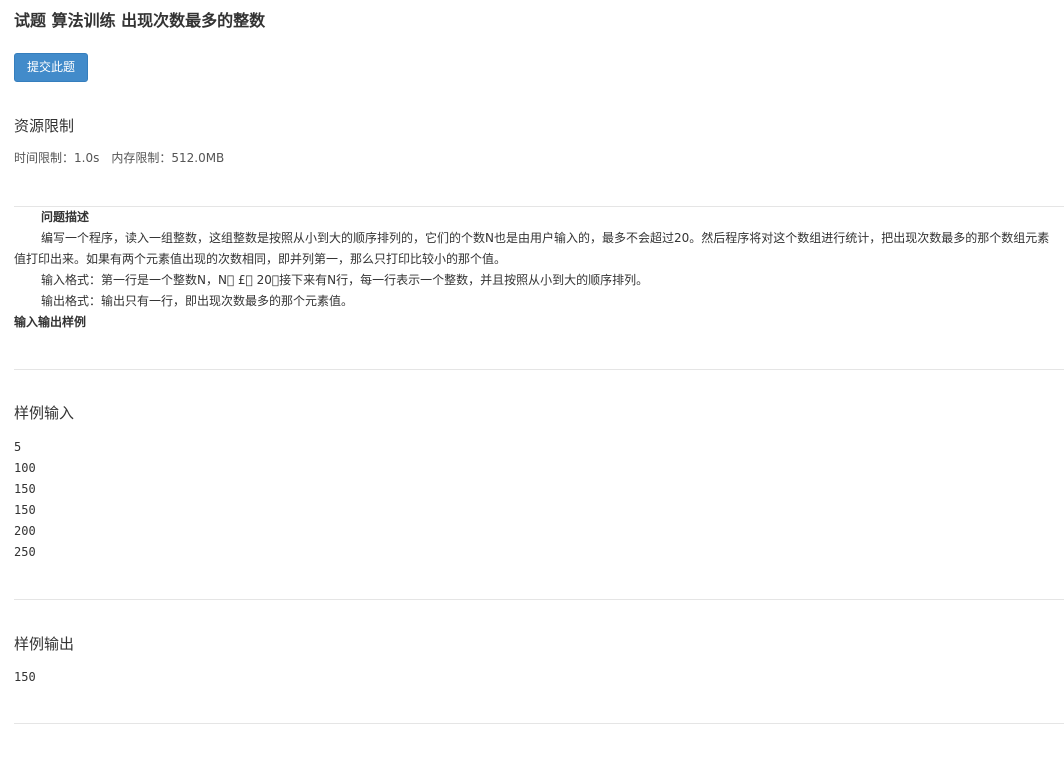  Describe the element at coordinates (197, 301) in the screenshot. I see `output-format: 输出格式：输出只有一行，即出现次数最多的那个元素值。` at that location.